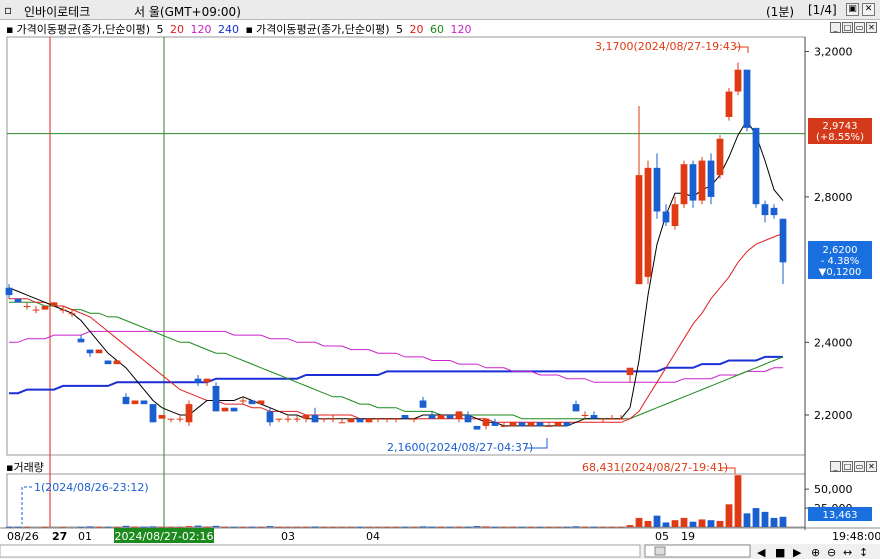 Image resolution: width=880 pixels, height=559 pixels. I want to click on price-tick-label: 2,2000, so click(833, 415).